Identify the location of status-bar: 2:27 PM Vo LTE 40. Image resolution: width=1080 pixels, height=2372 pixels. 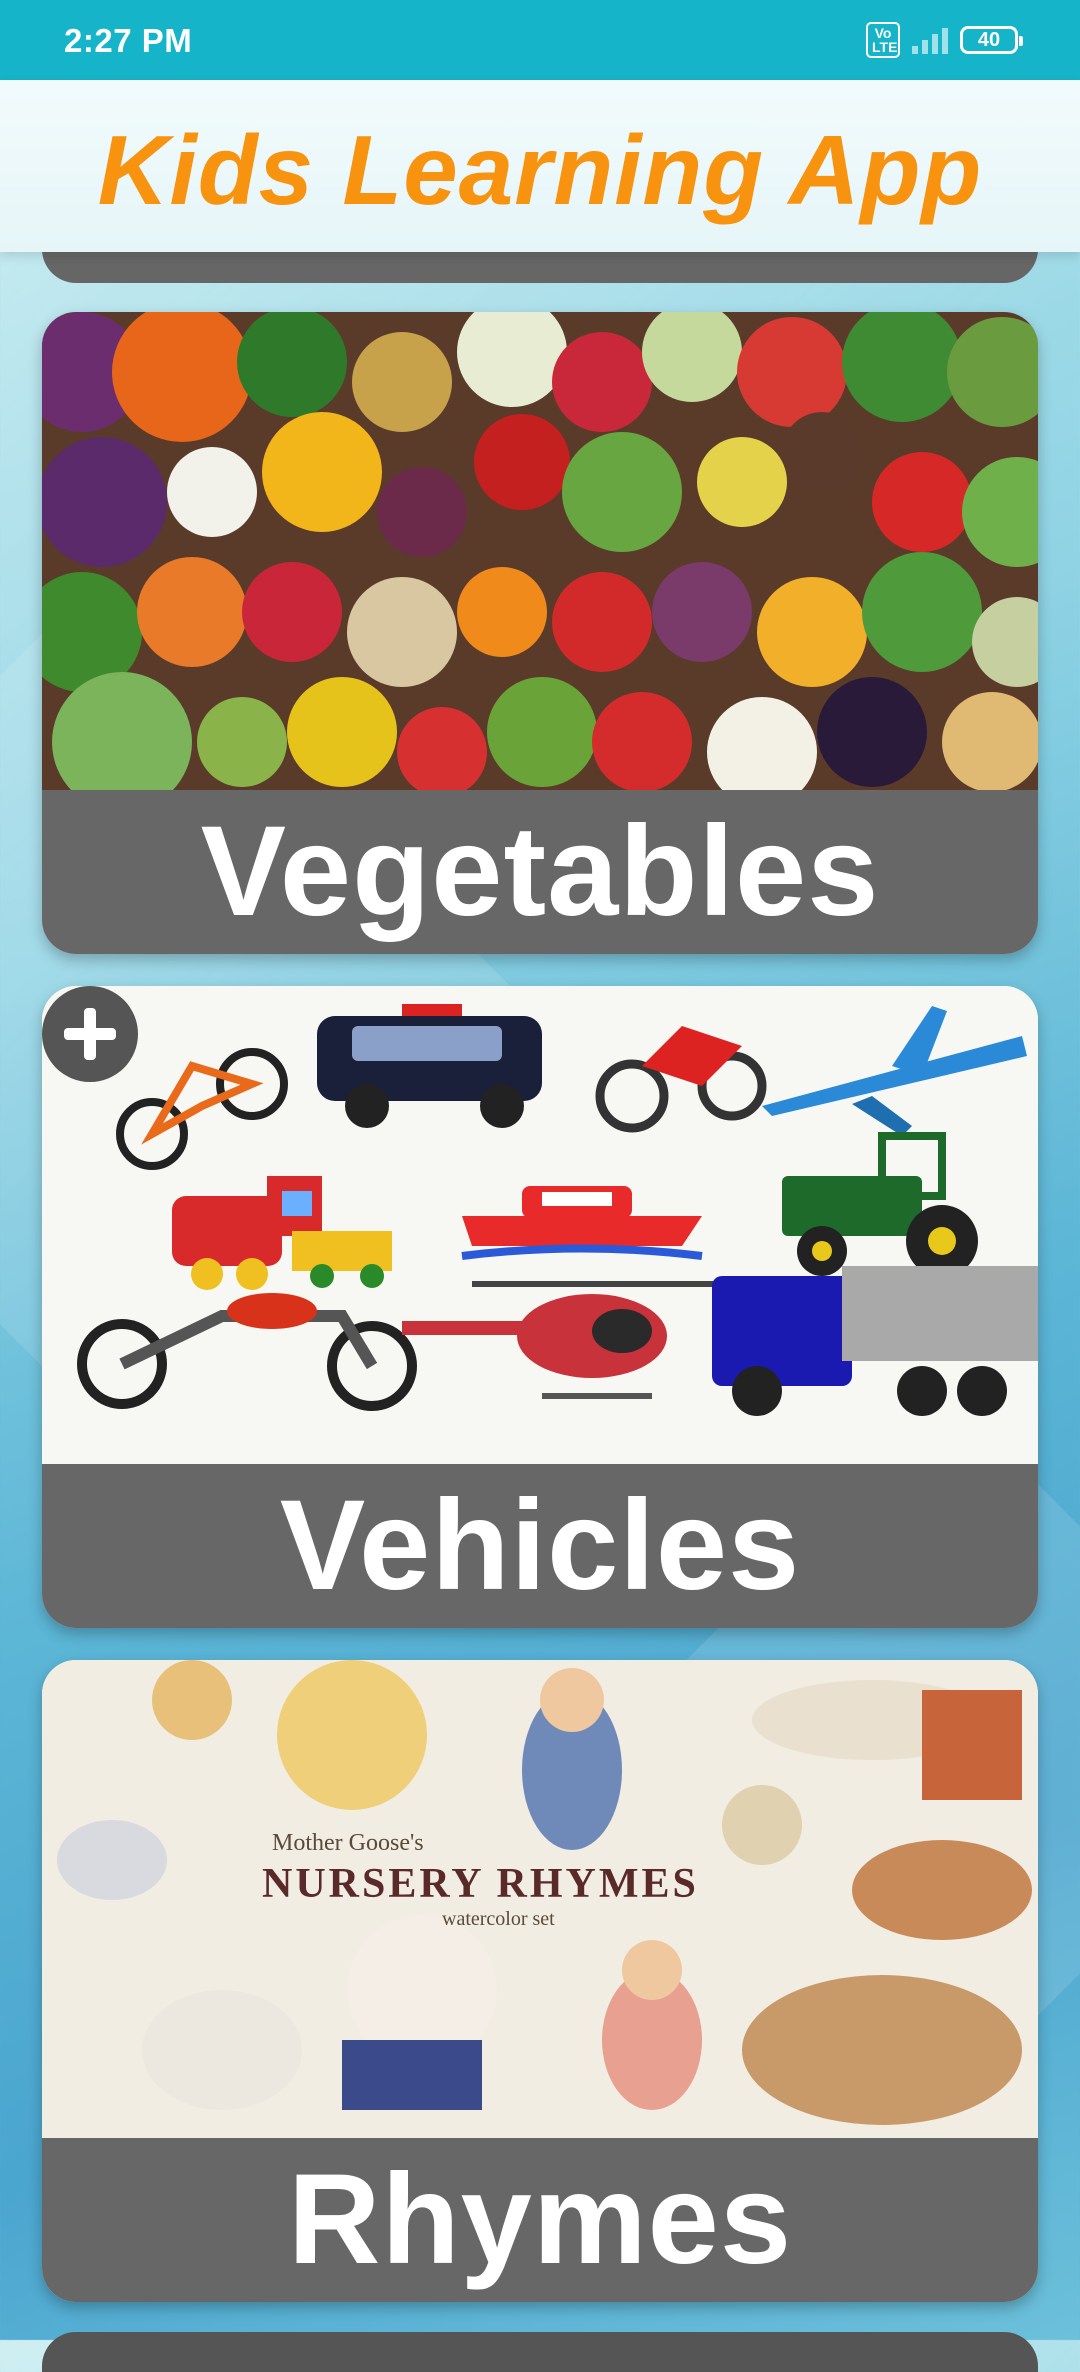
(540, 40).